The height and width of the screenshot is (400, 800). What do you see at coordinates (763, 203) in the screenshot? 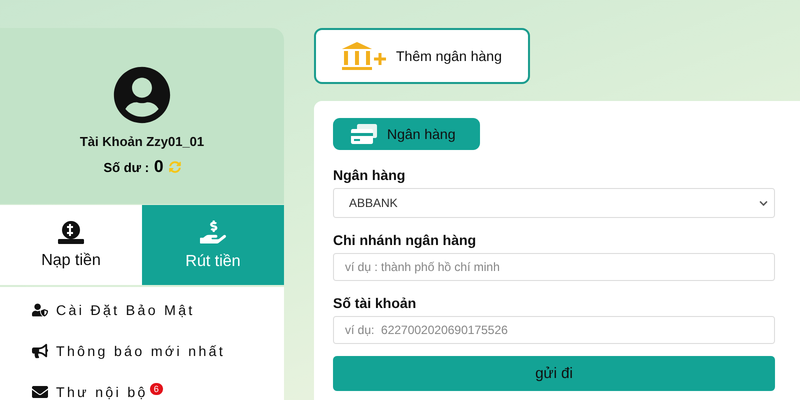
I see `chevron-icon` at bounding box center [763, 203].